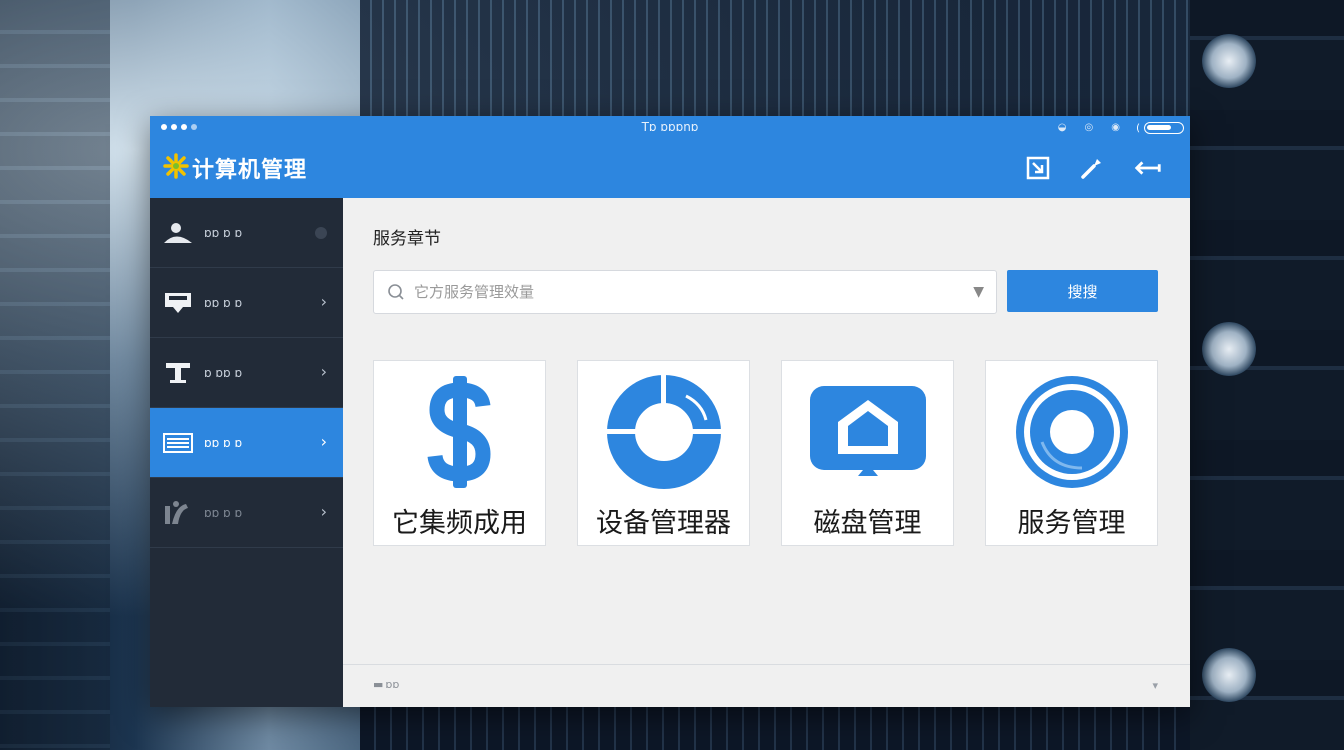  I want to click on users-icon, so click(178, 233).